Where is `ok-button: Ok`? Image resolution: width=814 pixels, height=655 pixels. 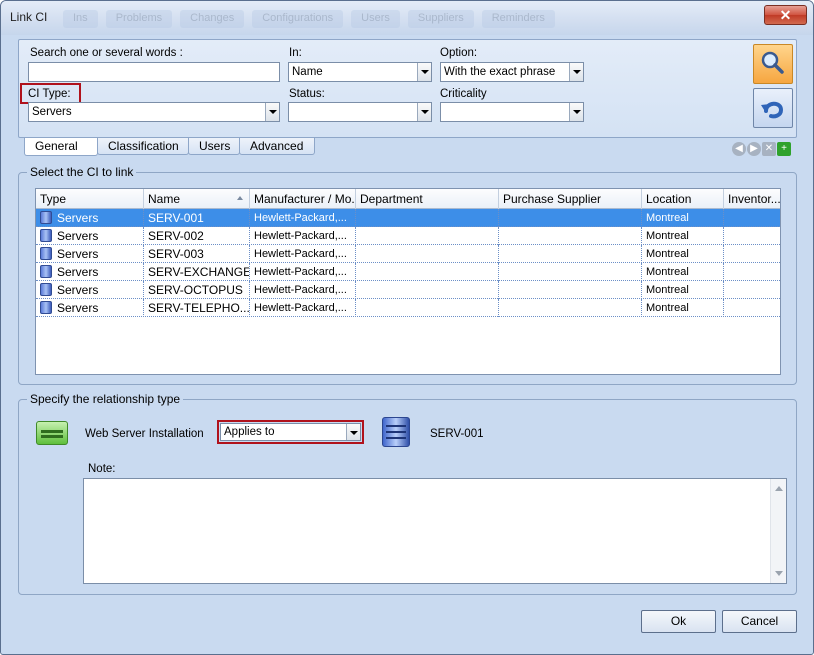 ok-button: Ok is located at coordinates (678, 621).